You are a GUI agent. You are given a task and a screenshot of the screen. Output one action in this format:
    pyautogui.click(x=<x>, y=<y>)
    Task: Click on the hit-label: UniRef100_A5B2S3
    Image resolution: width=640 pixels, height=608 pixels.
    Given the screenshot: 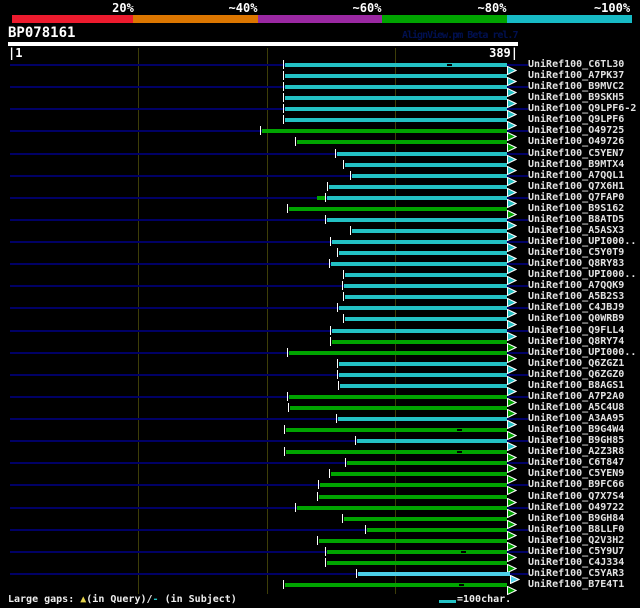 What is the action you would take?
    pyautogui.click(x=576, y=296)
    